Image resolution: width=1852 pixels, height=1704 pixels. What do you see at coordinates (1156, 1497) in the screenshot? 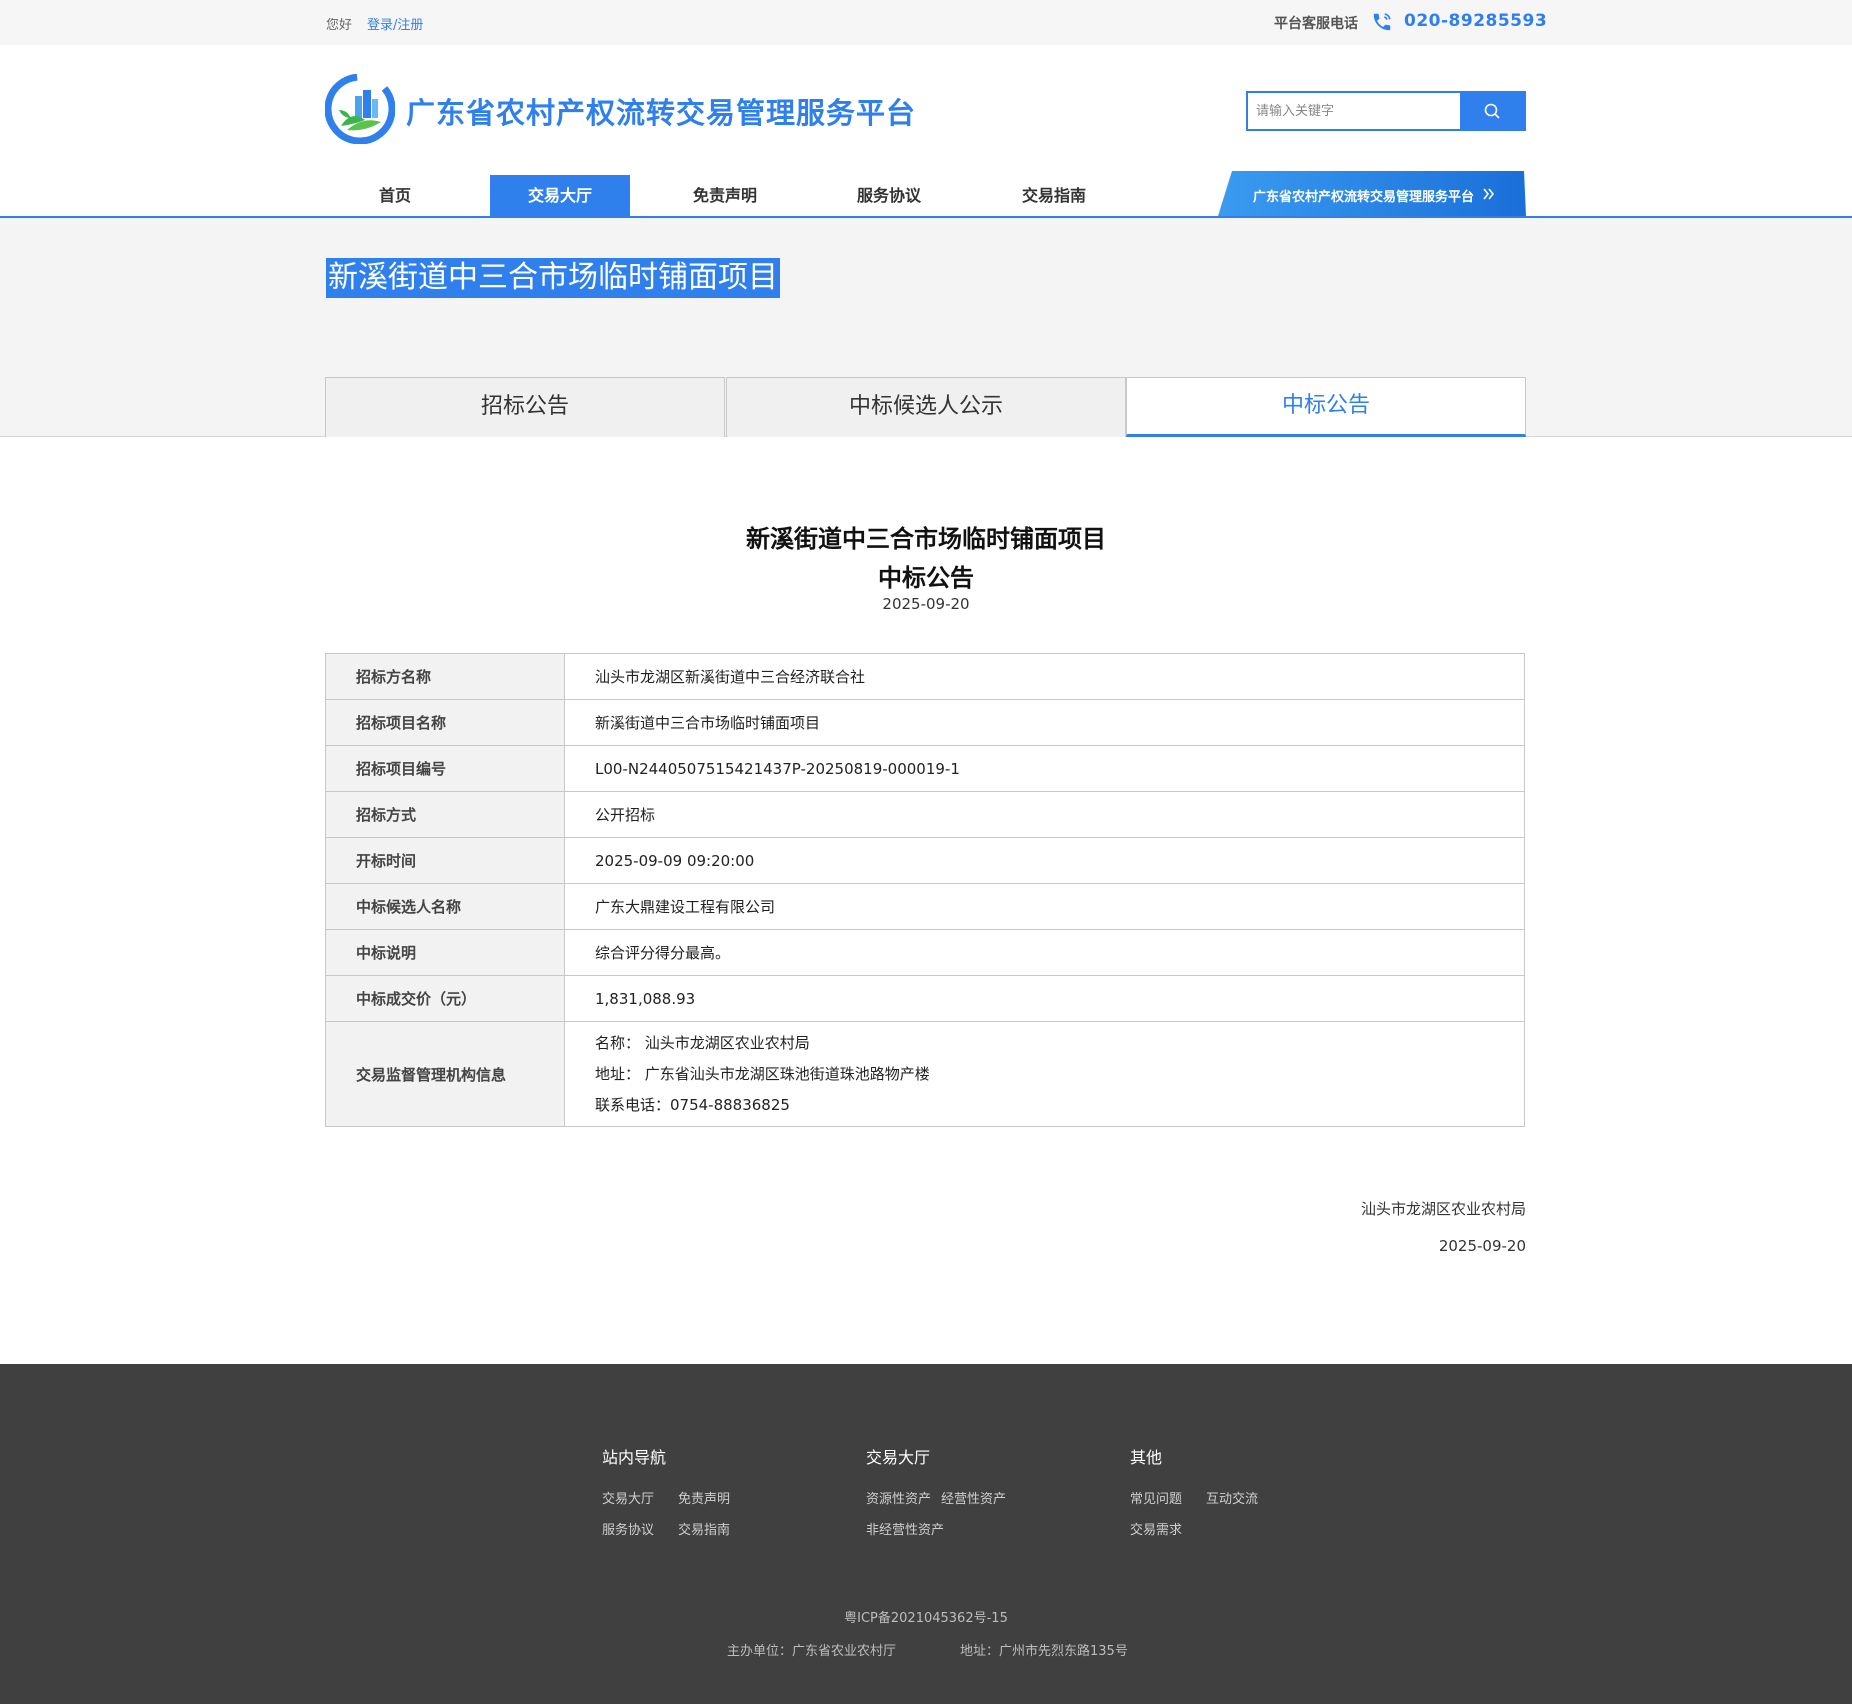
I see `footer-link: 常见问题` at bounding box center [1156, 1497].